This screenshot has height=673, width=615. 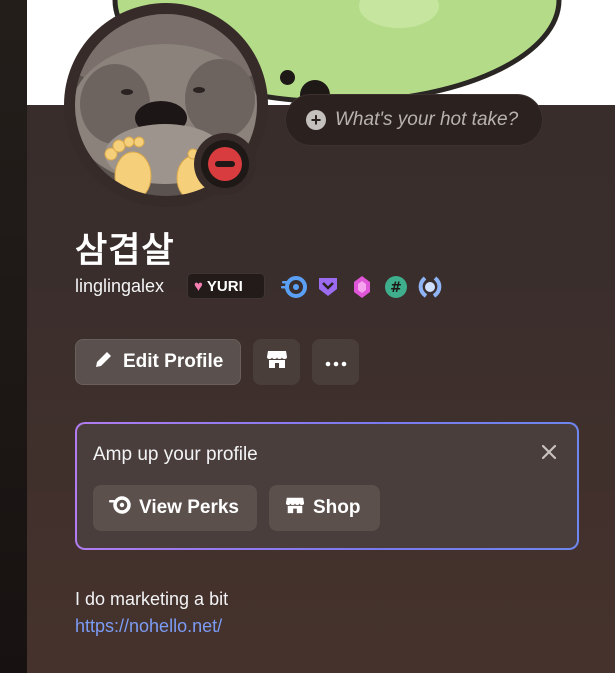 I want to click on hashtag-badge-icon: #, so click(x=396, y=287).